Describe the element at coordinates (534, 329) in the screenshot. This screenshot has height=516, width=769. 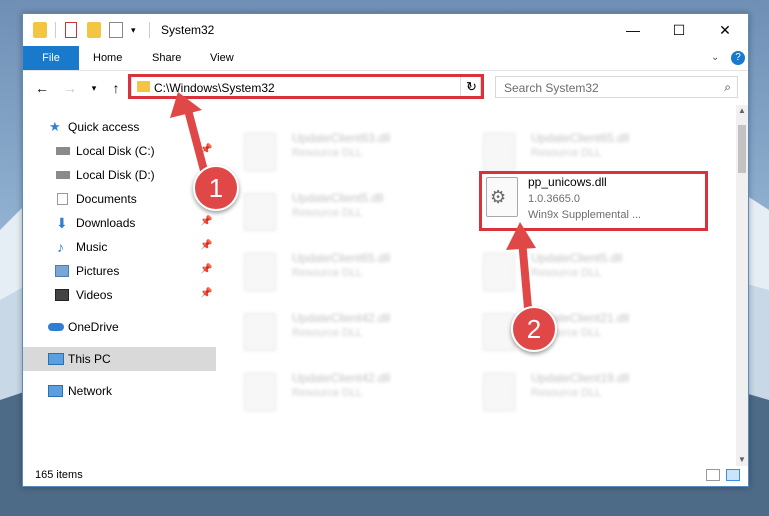
I see `step-badge-2: 2` at that location.